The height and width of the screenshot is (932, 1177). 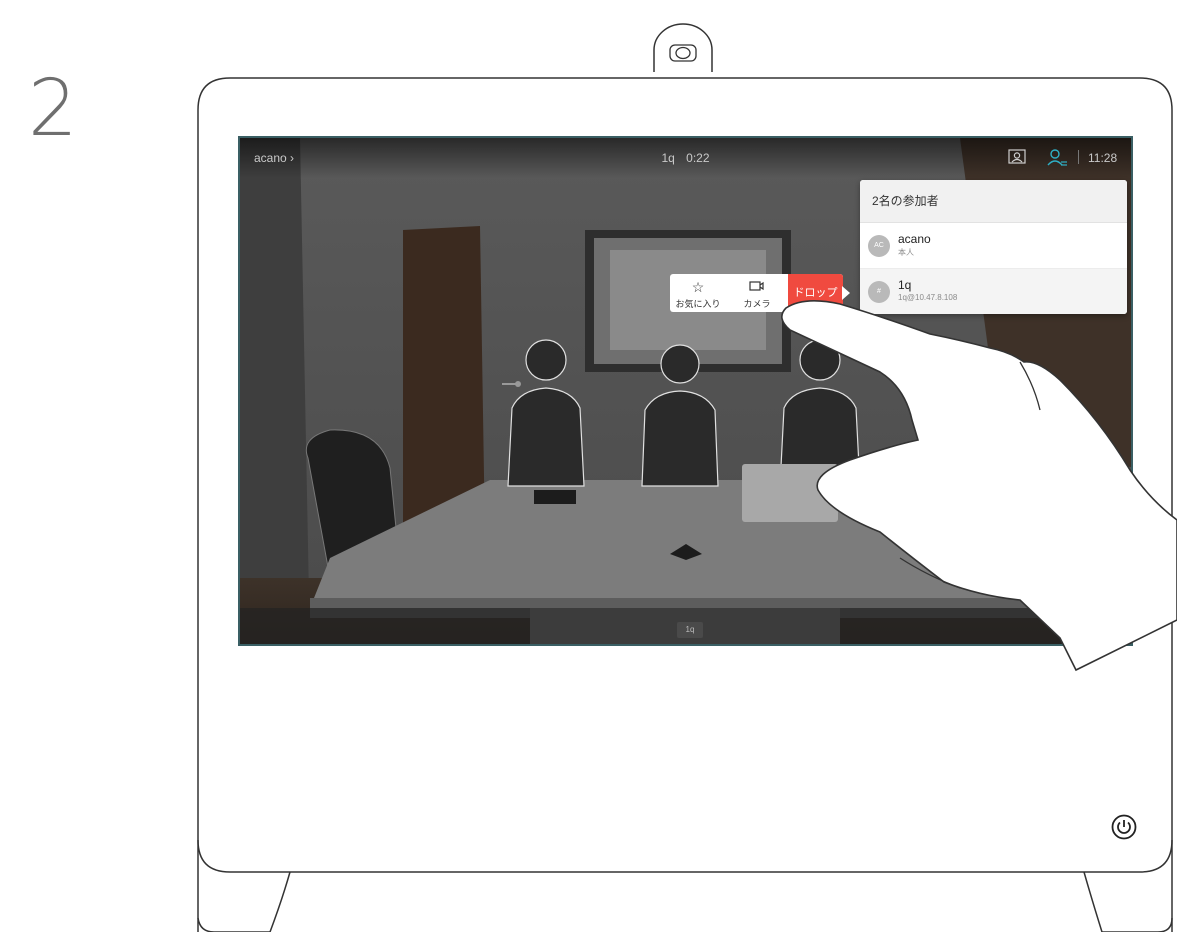 I want to click on call-info: 1q 0:22, so click(x=685, y=158).